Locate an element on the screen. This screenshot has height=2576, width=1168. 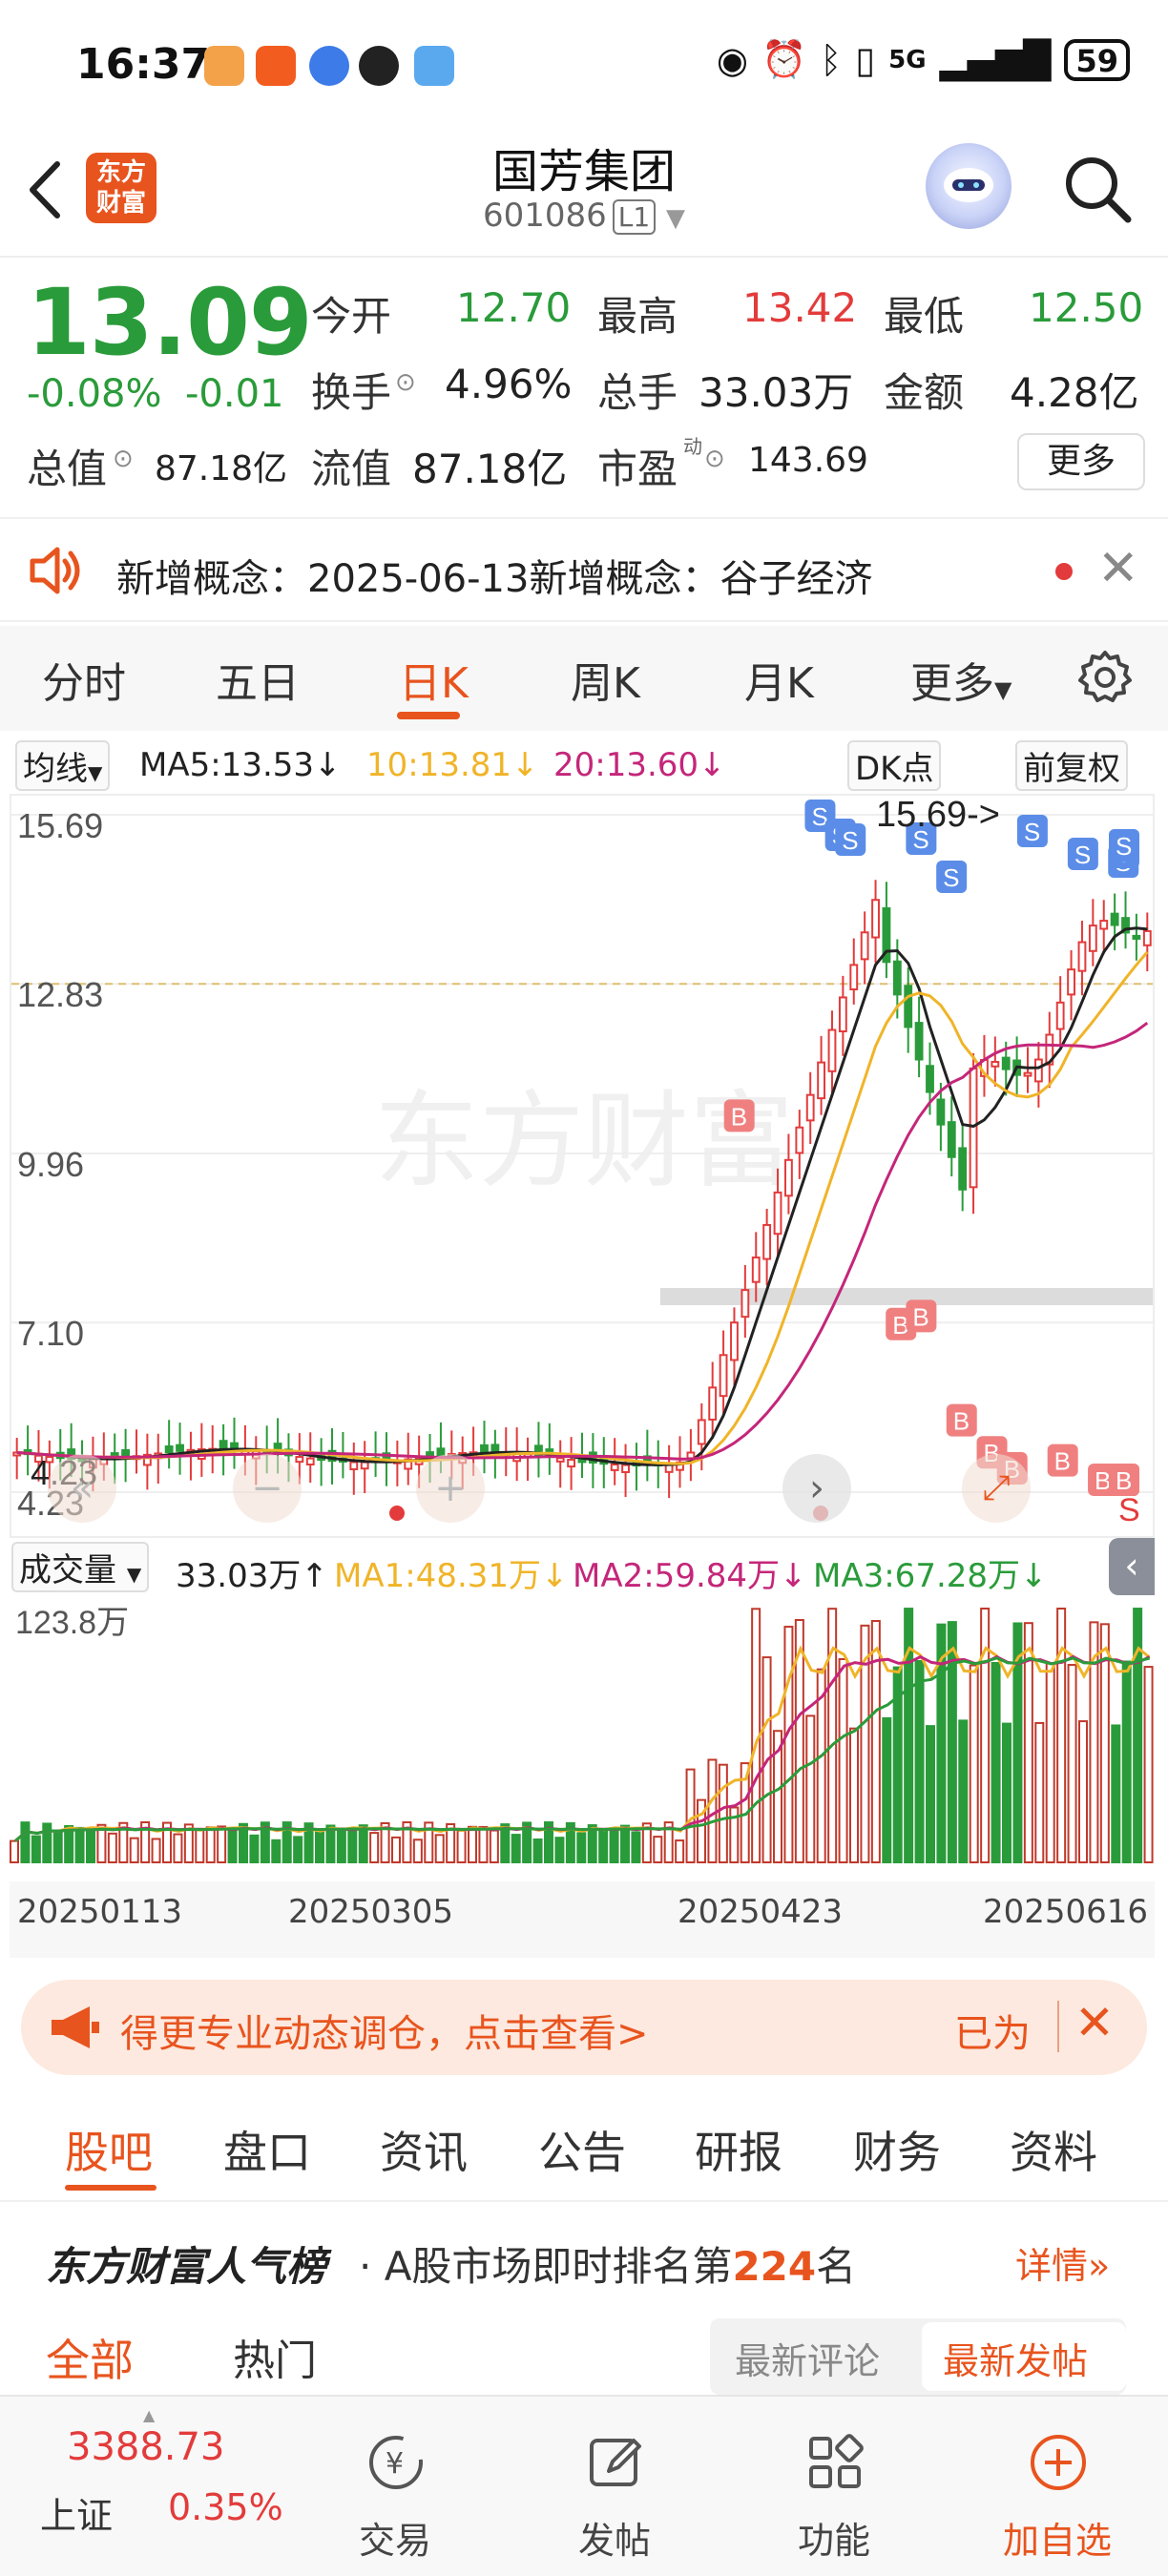
promo-banner: 得更专业动态调仓，点击查看> 已为 ✕ is located at coordinates (584, 2027).